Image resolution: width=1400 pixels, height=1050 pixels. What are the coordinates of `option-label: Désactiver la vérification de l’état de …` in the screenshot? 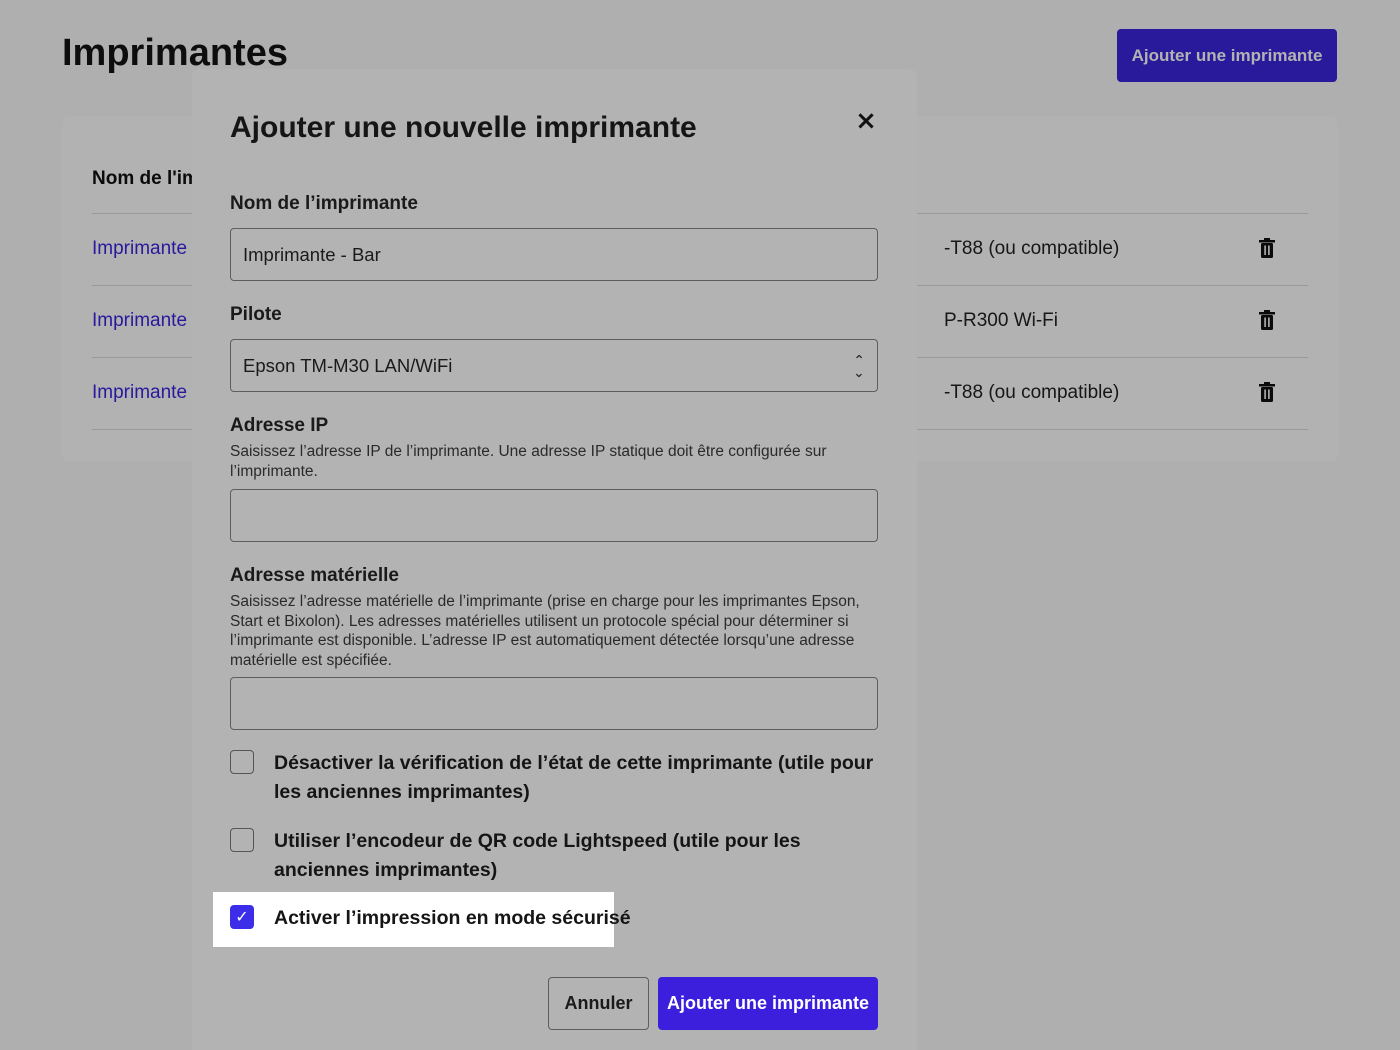 It's located at (574, 777).